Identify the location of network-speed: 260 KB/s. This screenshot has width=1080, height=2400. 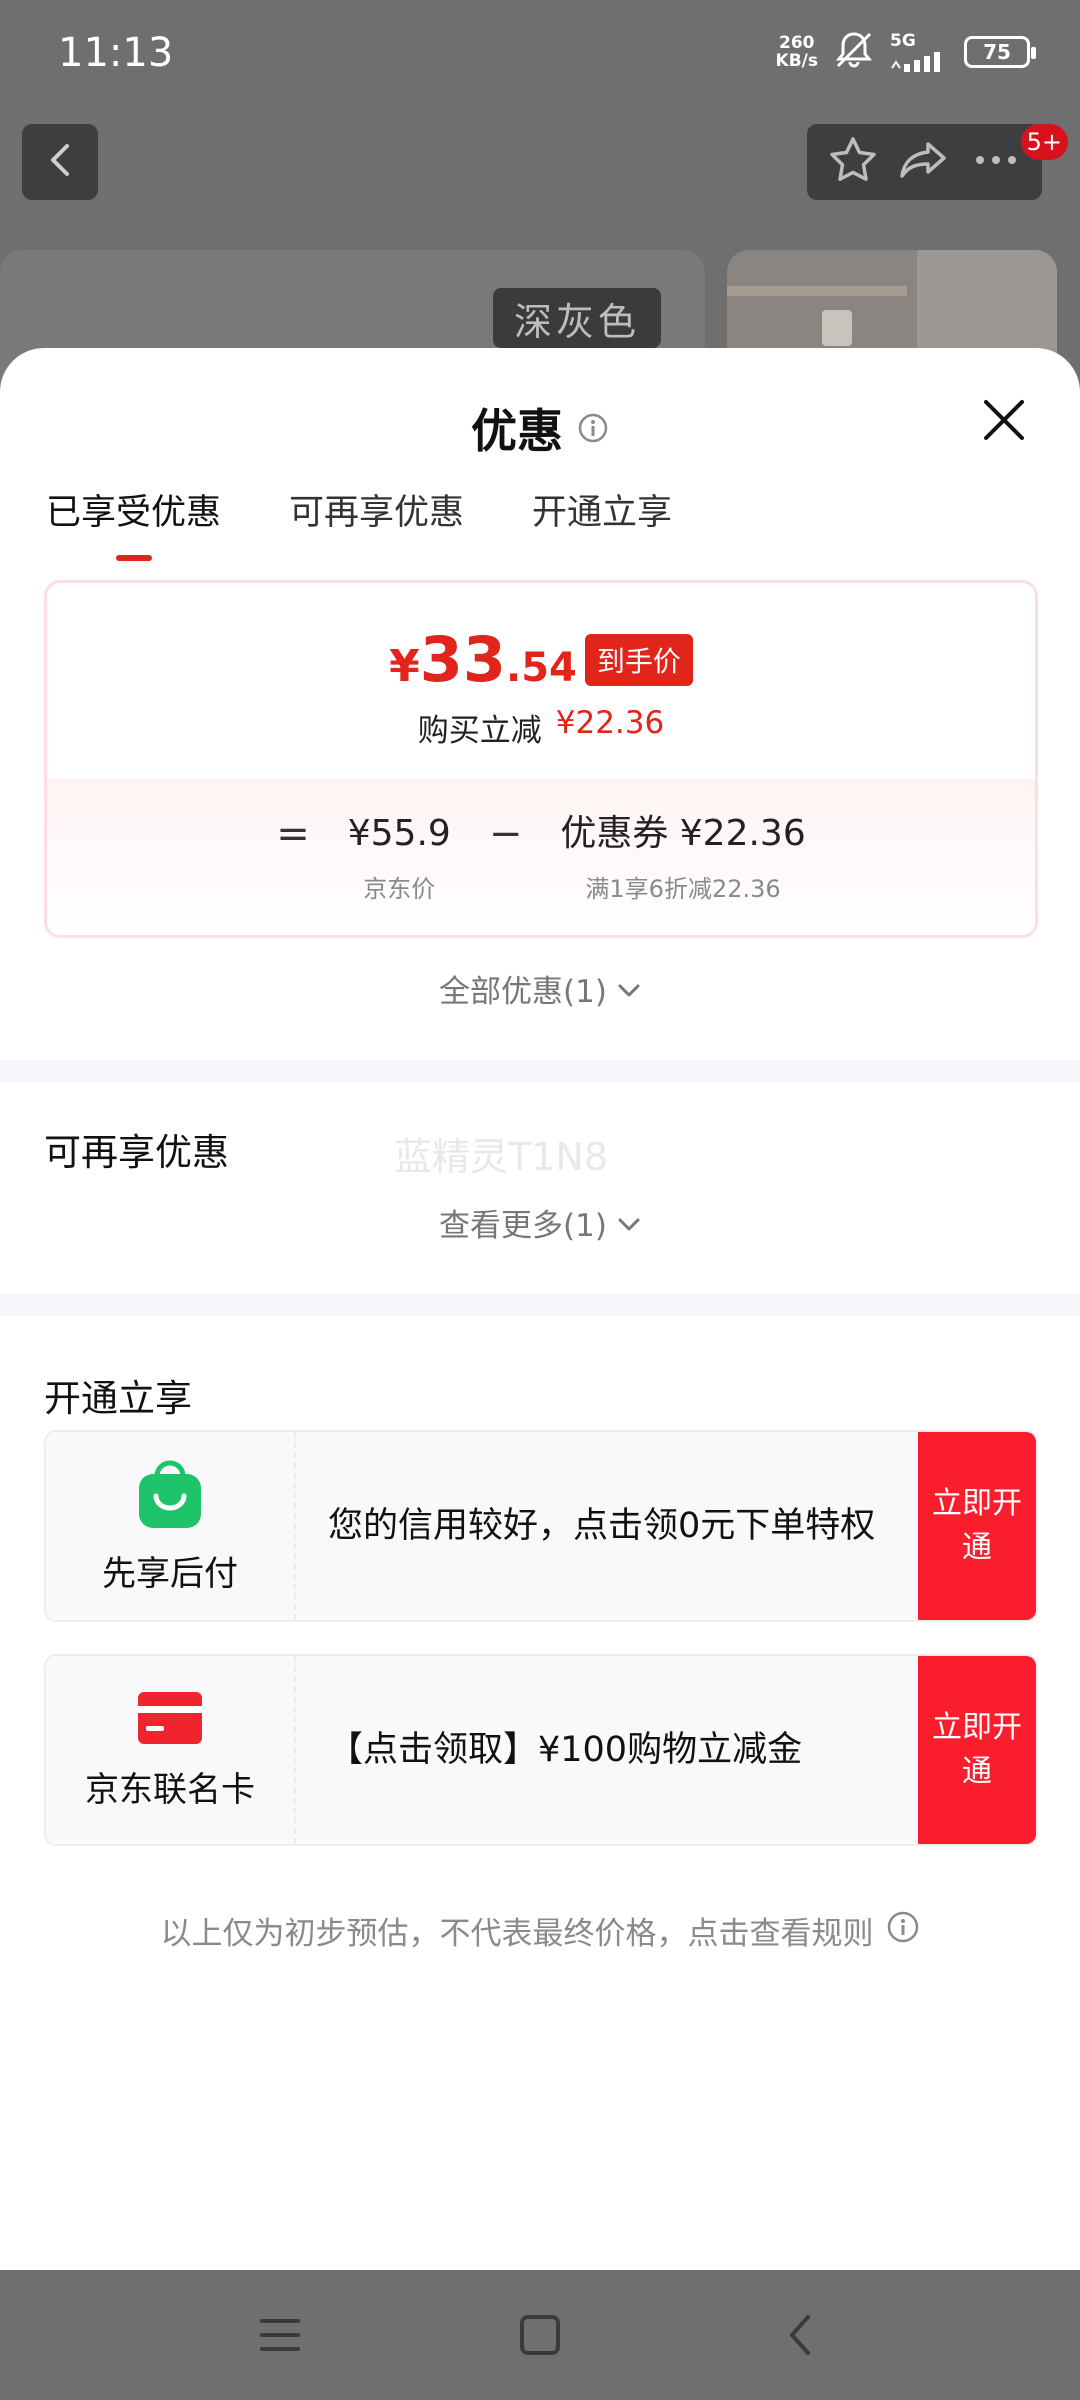
(796, 52).